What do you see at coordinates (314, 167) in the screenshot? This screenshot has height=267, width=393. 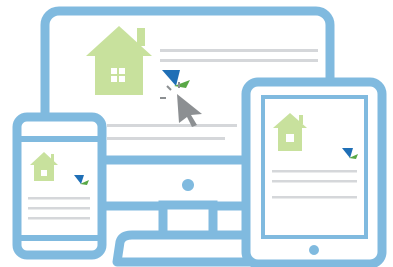 I see `tablet-screen` at bounding box center [314, 167].